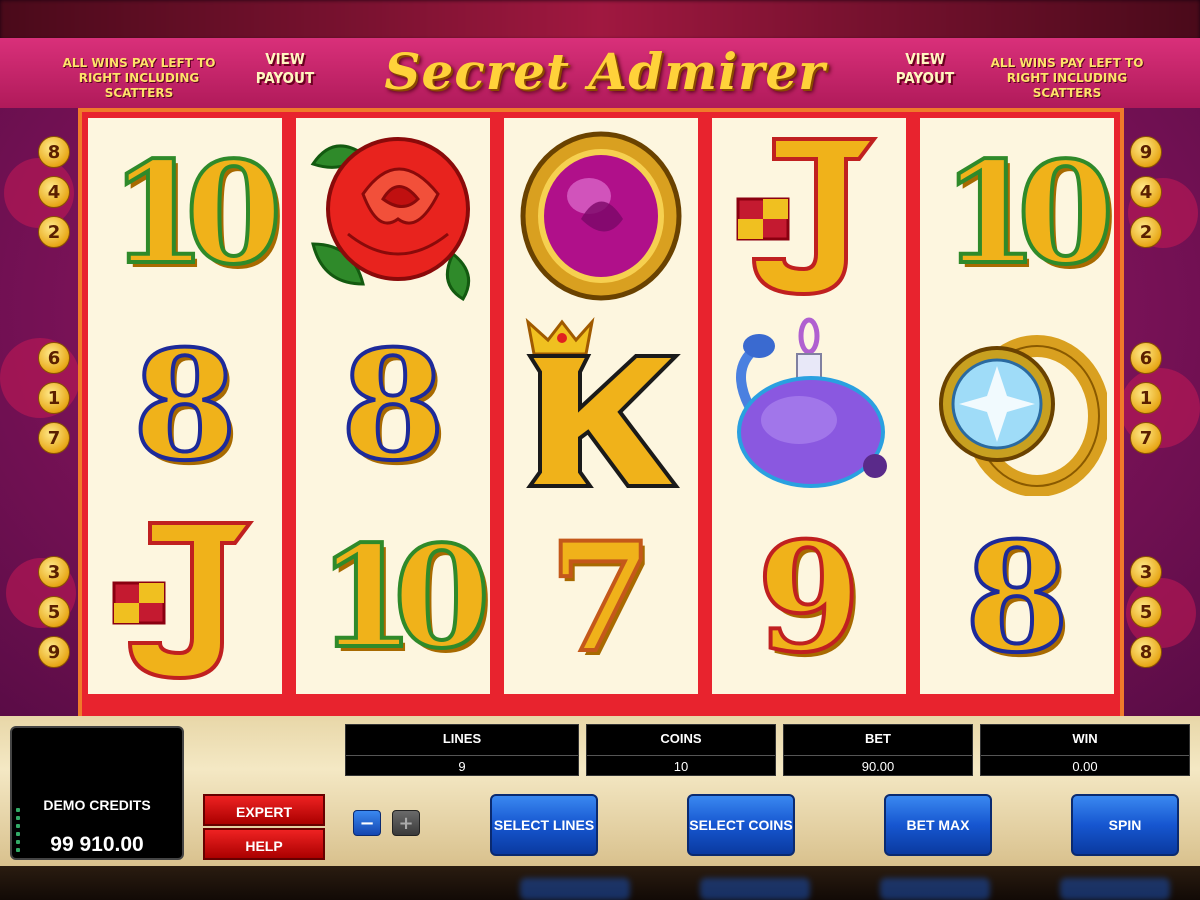 The width and height of the screenshot is (1200, 900). Describe the element at coordinates (285, 69) in the screenshot. I see `view-payout-button-left: VIEW PAYOUT` at that location.